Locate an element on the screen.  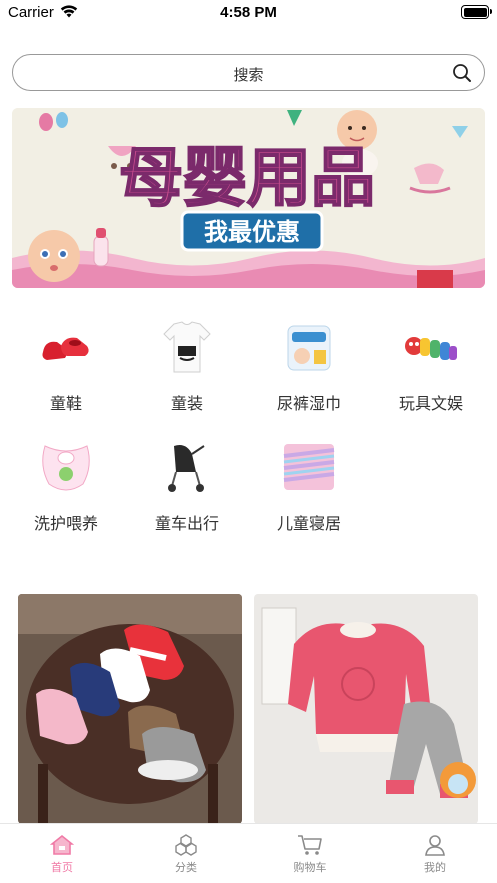
category-item-feeding: 洗护喂养 is located at coordinates (66, 485).